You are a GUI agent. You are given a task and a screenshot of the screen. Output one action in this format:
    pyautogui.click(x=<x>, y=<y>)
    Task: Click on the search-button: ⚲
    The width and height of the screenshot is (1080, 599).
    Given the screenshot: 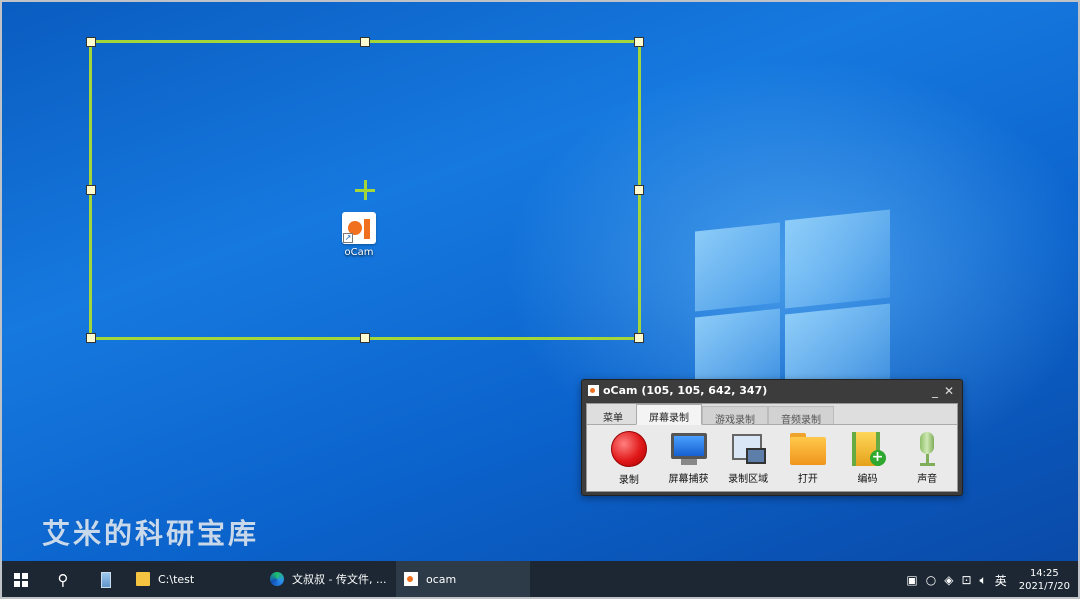 What is the action you would take?
    pyautogui.click(x=63, y=580)
    